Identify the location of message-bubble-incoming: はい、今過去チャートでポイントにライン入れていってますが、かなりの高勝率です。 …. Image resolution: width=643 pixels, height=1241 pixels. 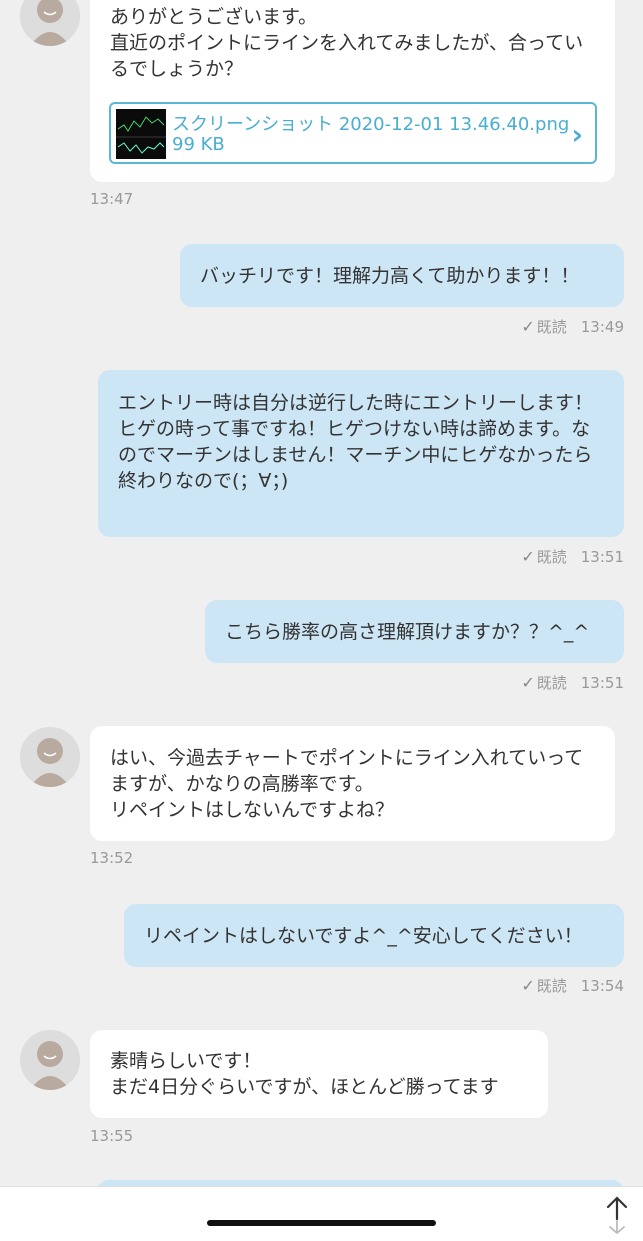
(352, 783).